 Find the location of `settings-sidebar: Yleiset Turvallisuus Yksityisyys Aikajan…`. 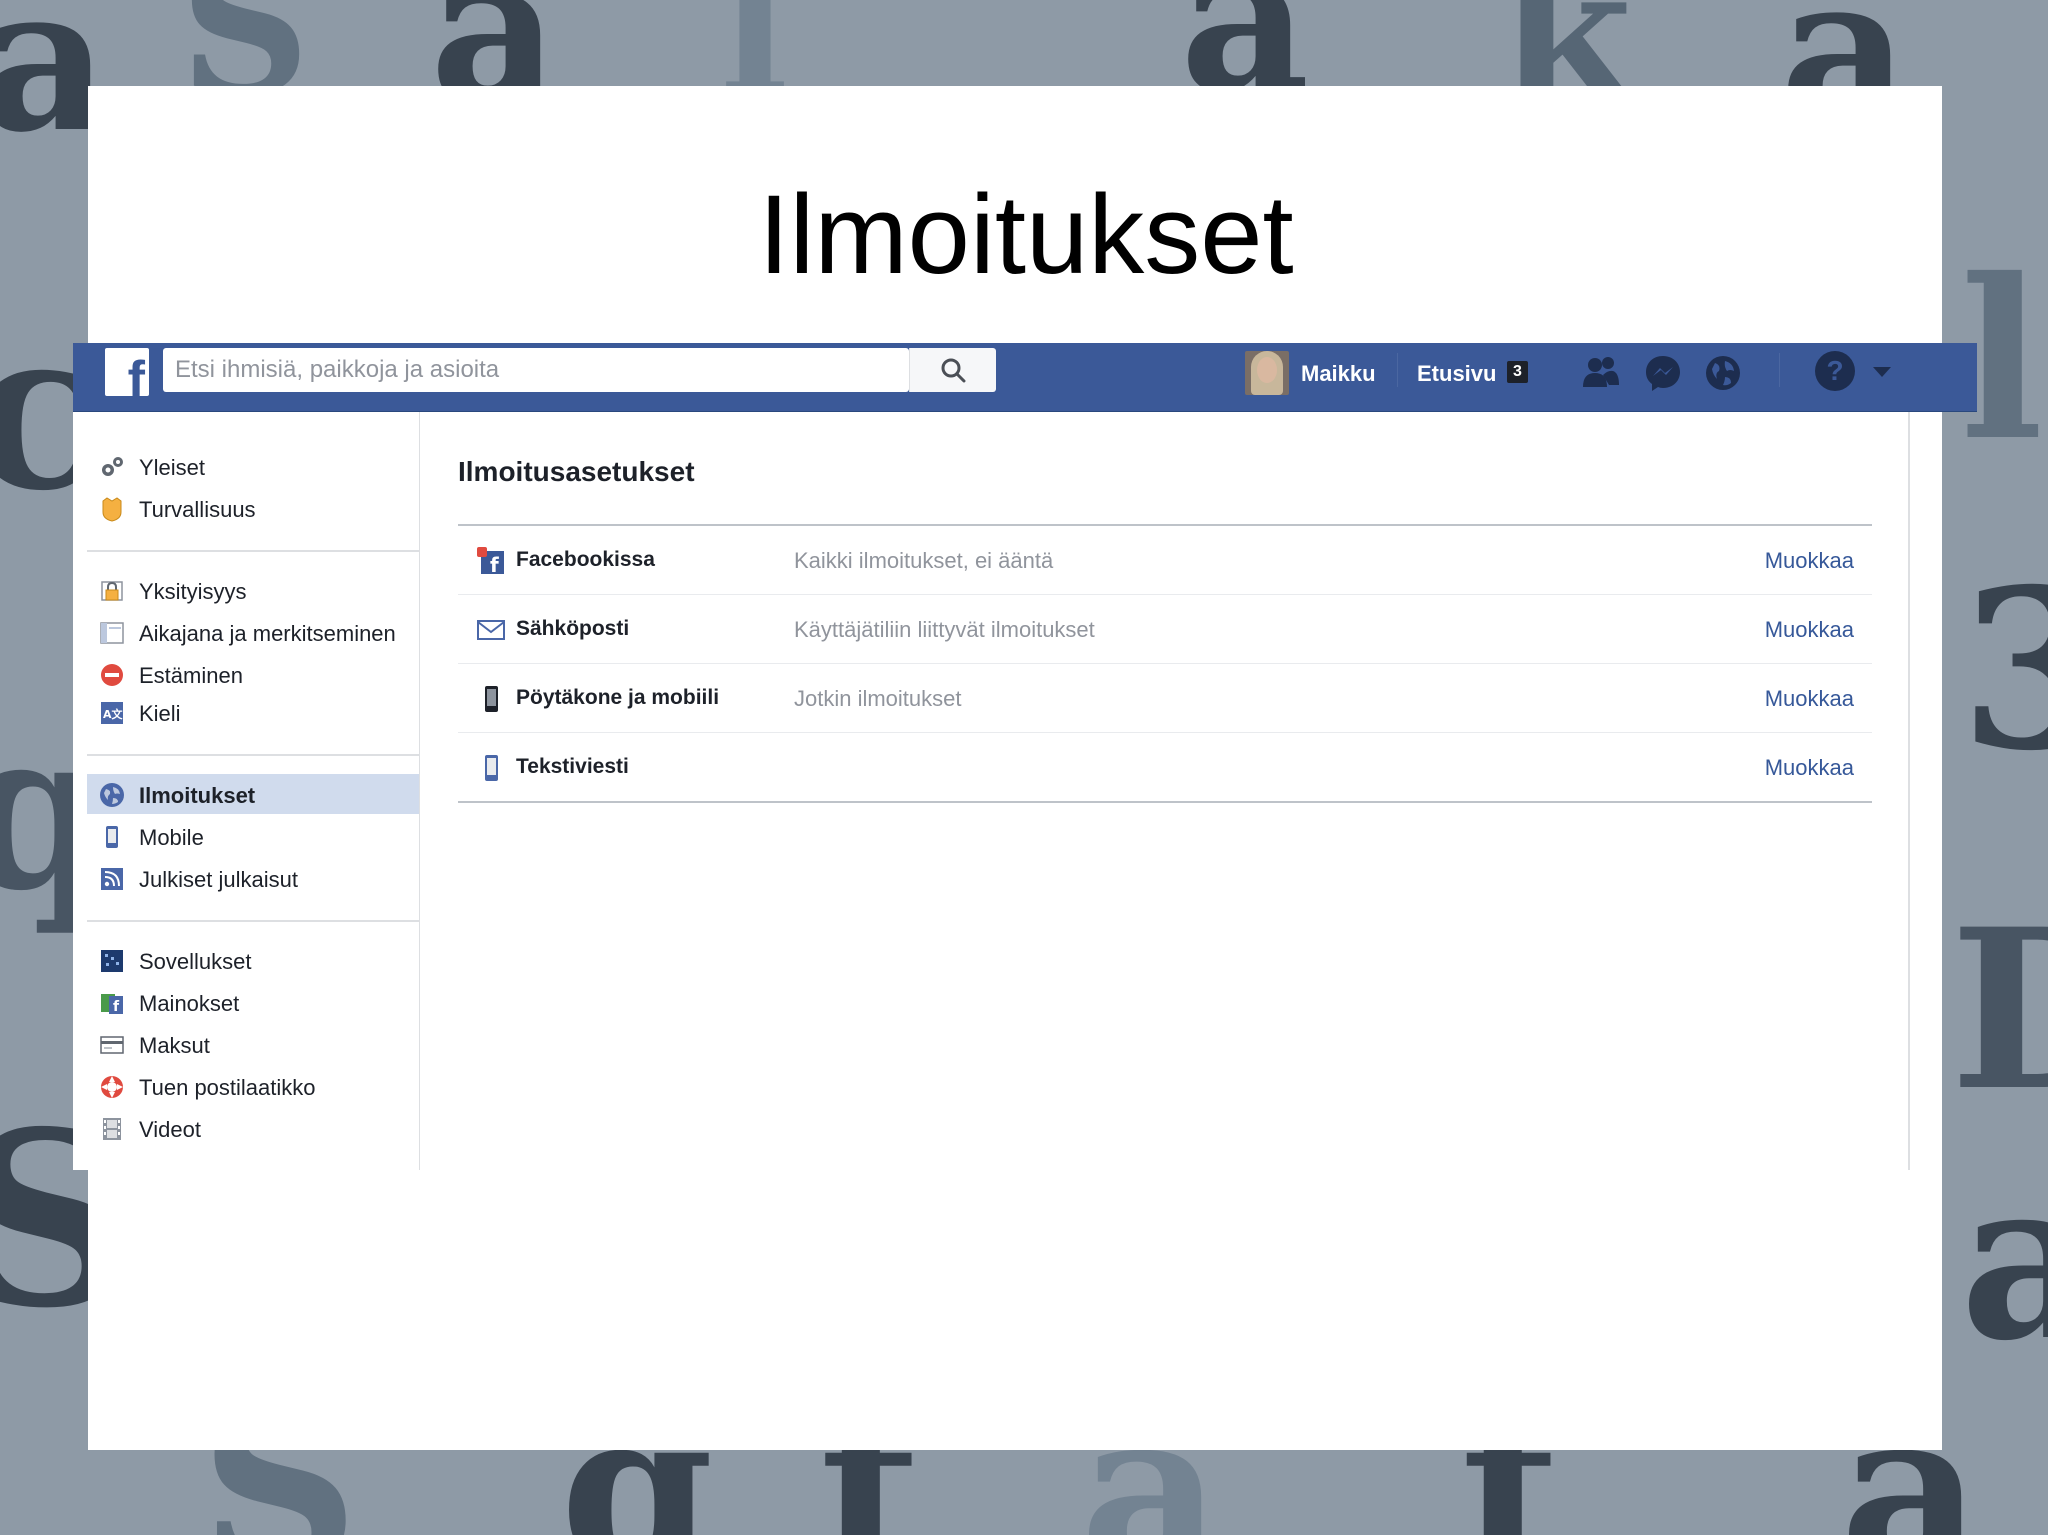

settings-sidebar: Yleiset Turvallisuus Yksityisyys Aikajan… is located at coordinates (246, 791).